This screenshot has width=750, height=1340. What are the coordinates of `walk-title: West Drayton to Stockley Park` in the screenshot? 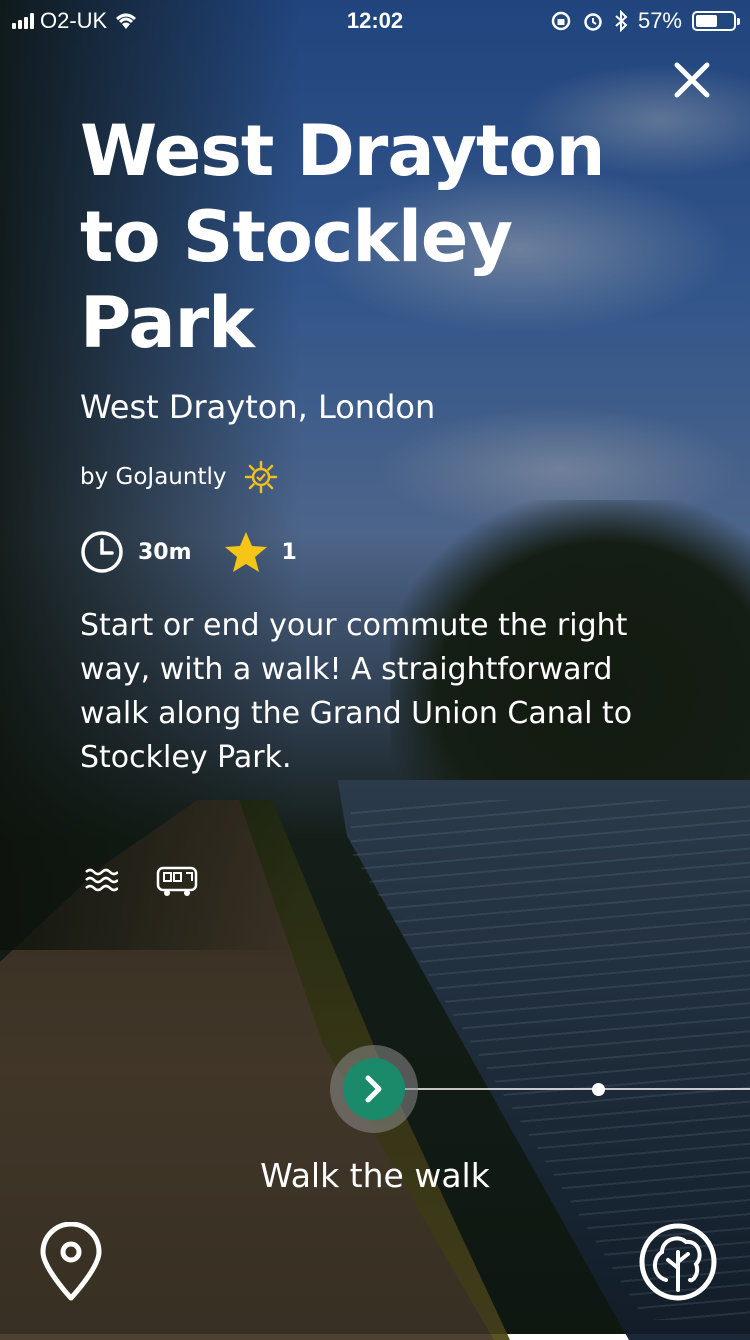 It's located at (342, 237).